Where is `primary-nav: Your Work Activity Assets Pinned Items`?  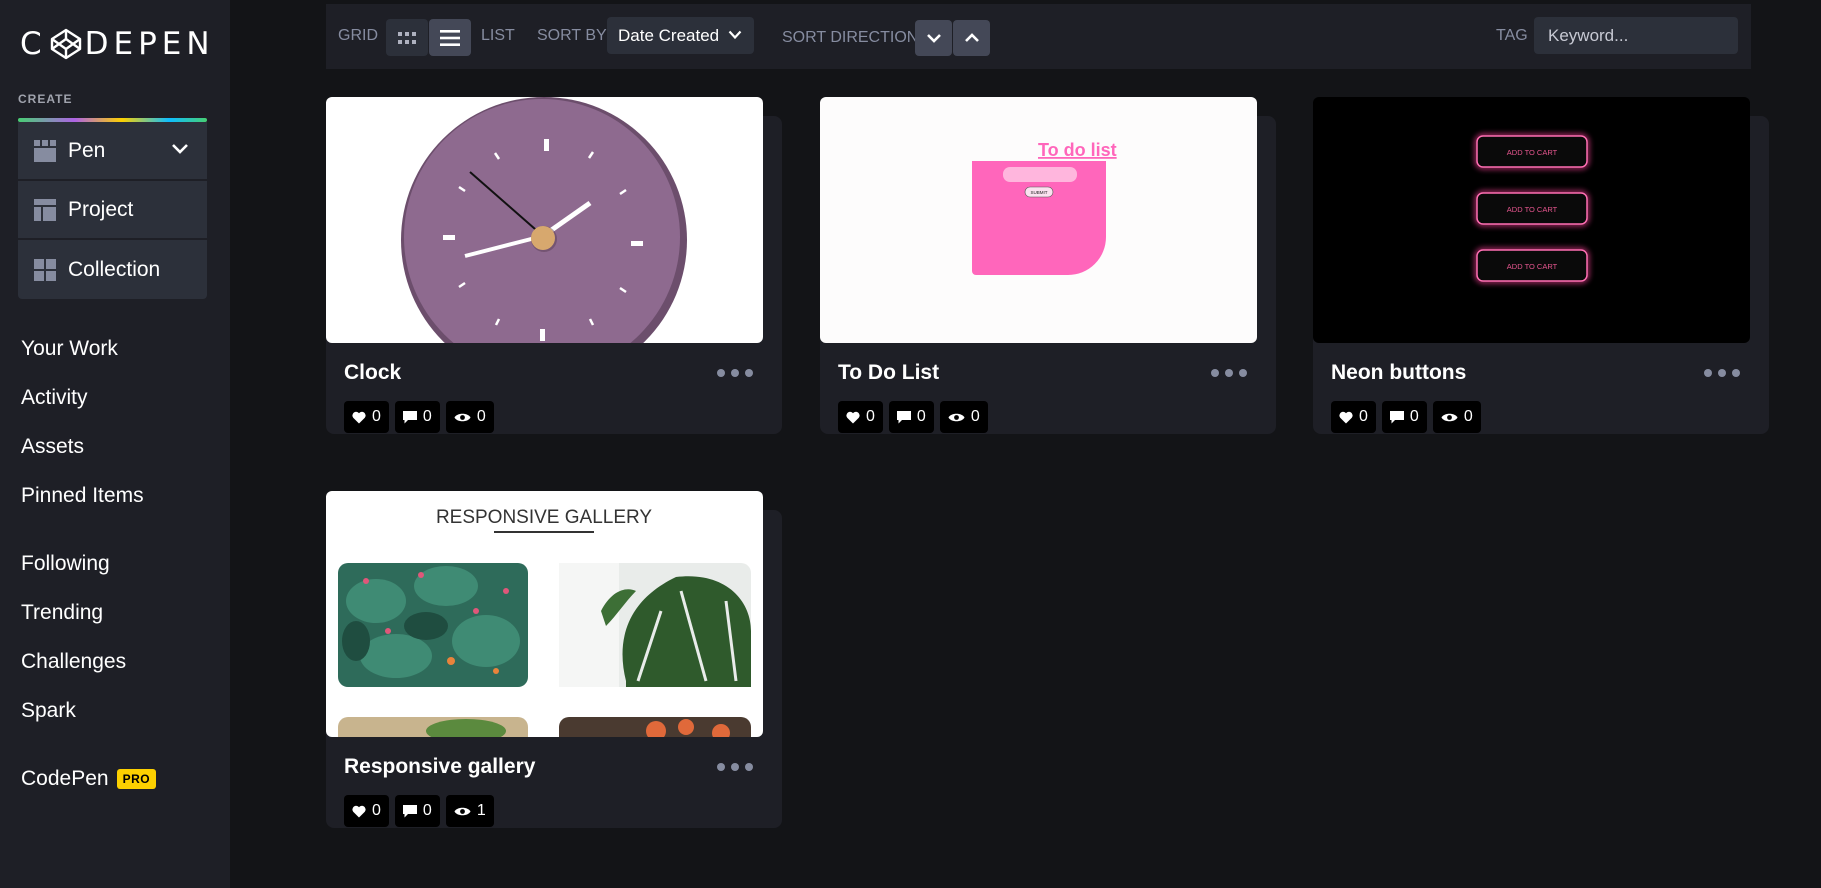
primary-nav: Your Work Activity Assets Pinned Items is located at coordinates (121, 422).